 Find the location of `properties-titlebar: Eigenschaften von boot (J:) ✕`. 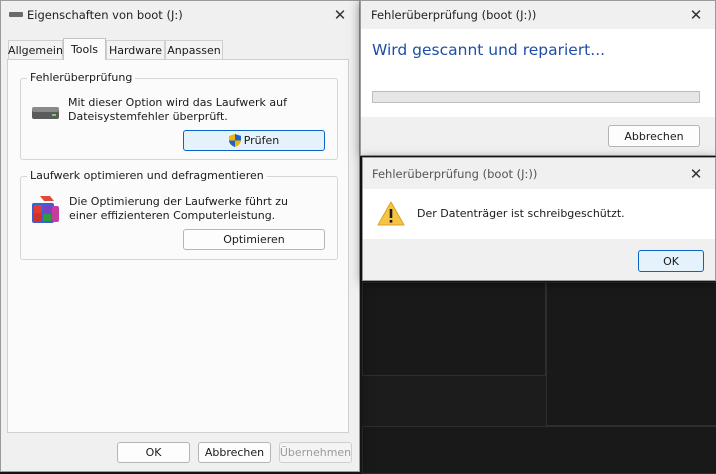

properties-titlebar: Eigenschaften von boot (J:) ✕ is located at coordinates (180, 15).